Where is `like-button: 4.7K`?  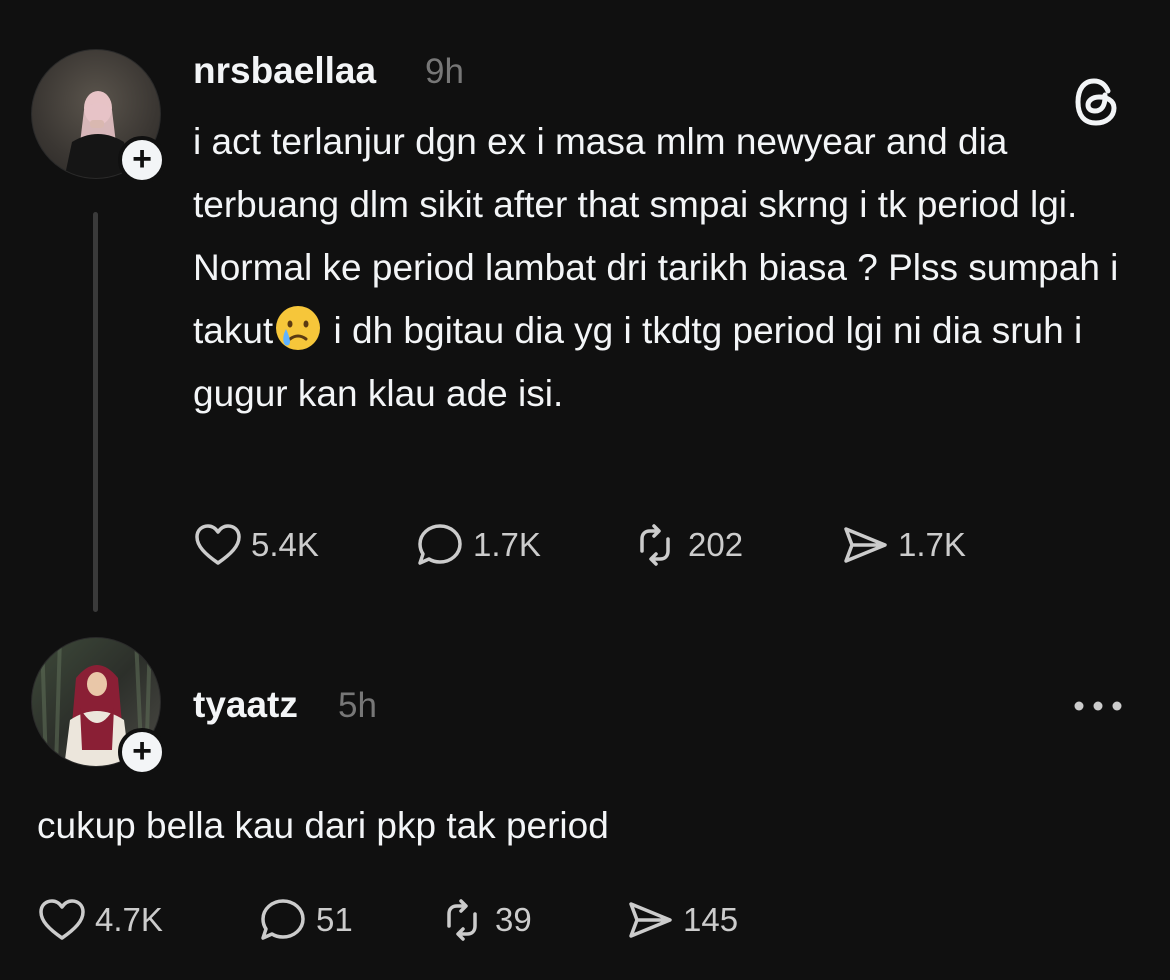 like-button: 4.7K is located at coordinates (100, 920).